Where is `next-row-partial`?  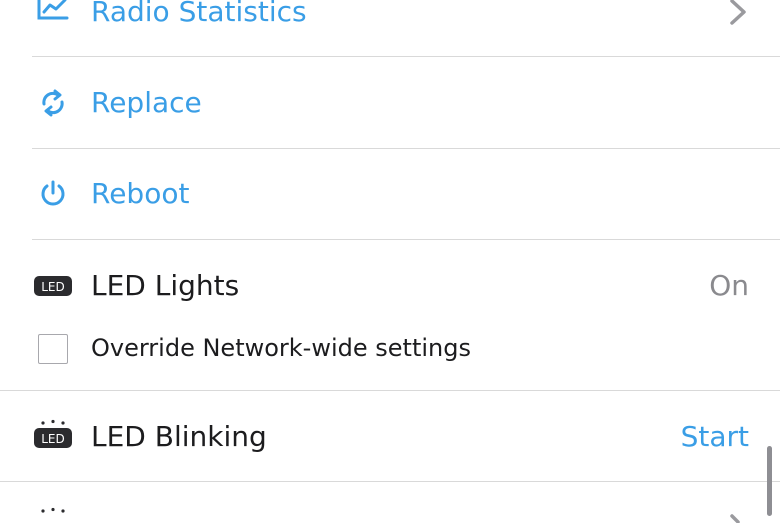 next-row-partial is located at coordinates (390, 503).